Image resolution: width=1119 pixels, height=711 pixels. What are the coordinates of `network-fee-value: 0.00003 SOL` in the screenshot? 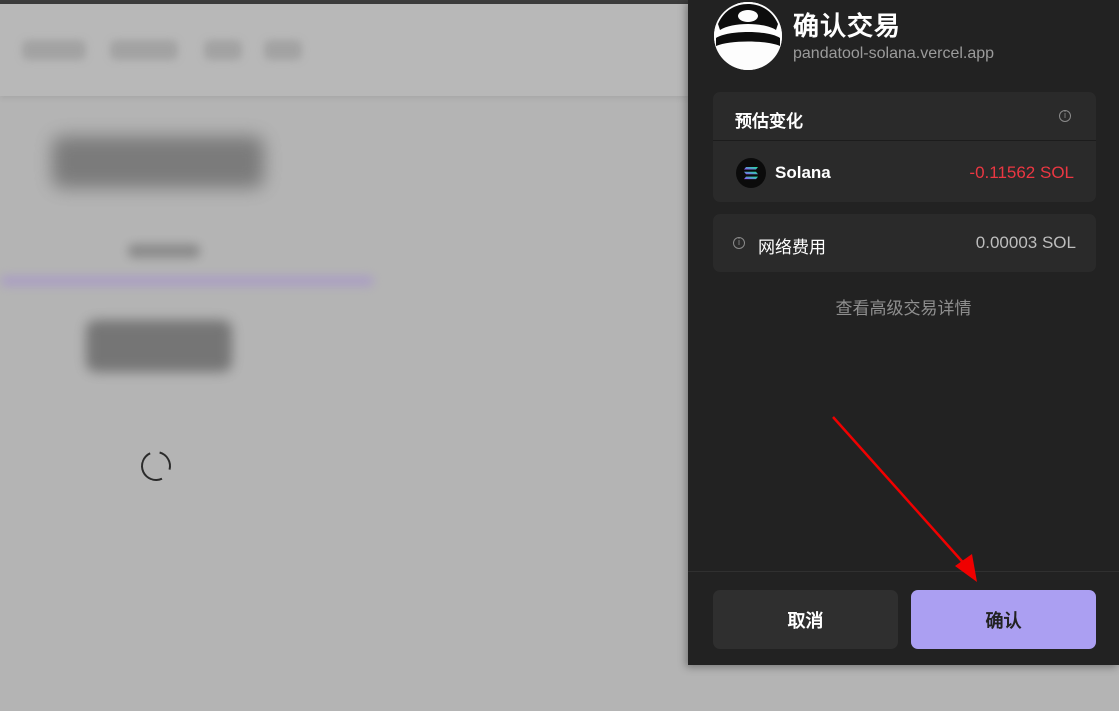 It's located at (1025, 242).